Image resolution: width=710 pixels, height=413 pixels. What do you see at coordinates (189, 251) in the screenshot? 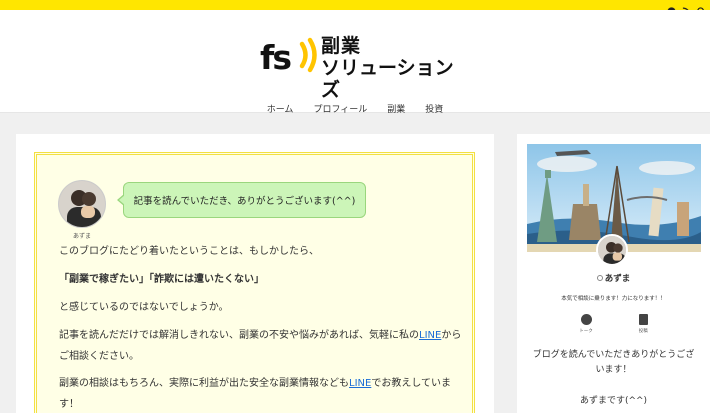
I see `paragraph-1: このブログにたどり着いたということは、もしかしたら、` at bounding box center [189, 251].